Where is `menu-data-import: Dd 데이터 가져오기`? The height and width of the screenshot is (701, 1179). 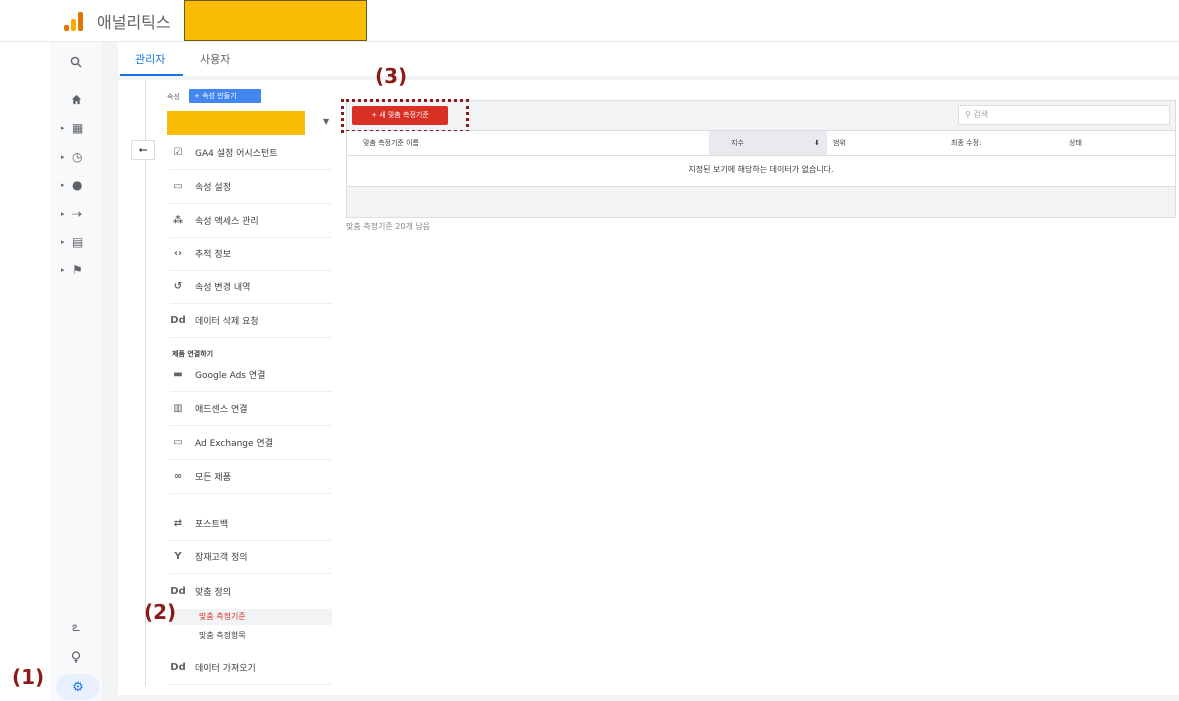
menu-data-import: Dd 데이터 가져오기 is located at coordinates (251, 668).